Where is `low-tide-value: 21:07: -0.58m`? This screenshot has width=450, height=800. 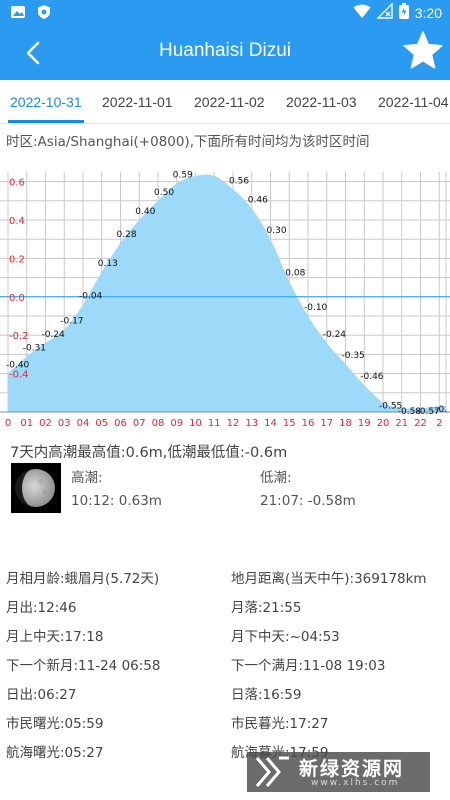
low-tide-value: 21:07: -0.58m is located at coordinates (308, 501).